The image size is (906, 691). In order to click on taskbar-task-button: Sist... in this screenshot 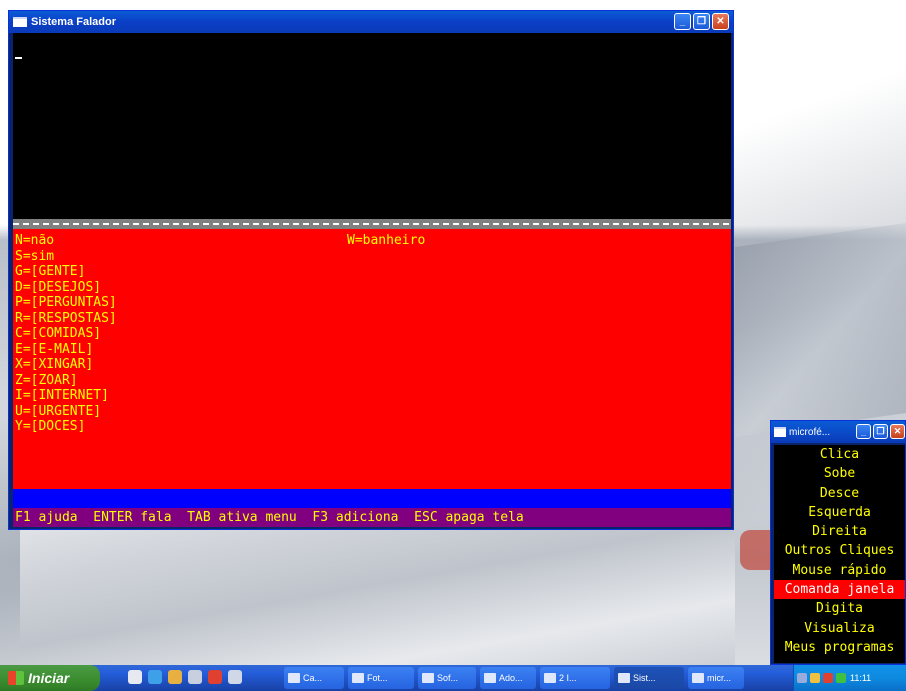, I will do `click(649, 678)`.